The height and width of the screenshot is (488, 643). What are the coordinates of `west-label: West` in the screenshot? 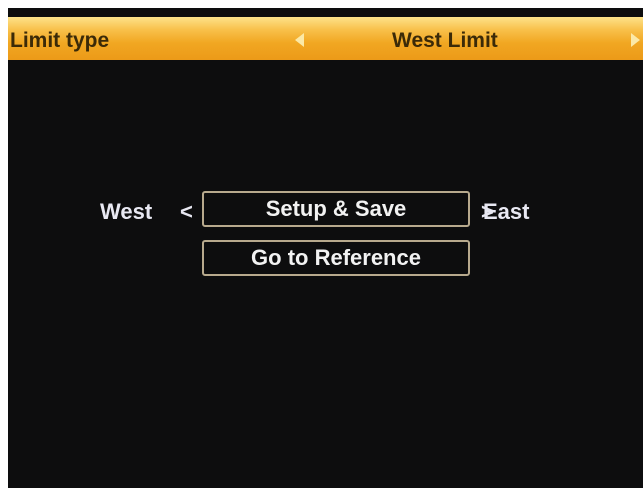 It's located at (126, 211).